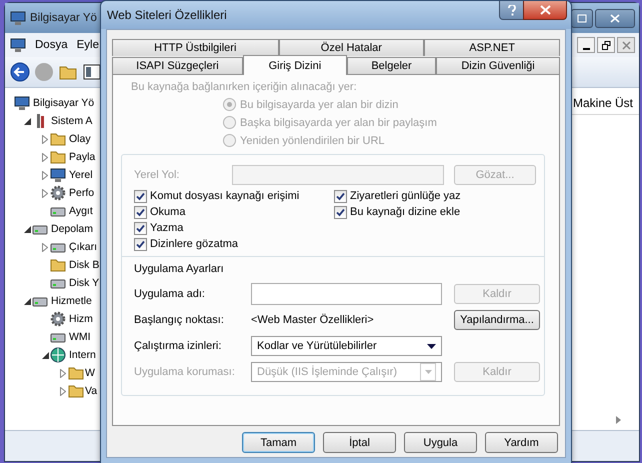 The height and width of the screenshot is (463, 642). Describe the element at coordinates (244, 87) in the screenshot. I see `section-label: Bu kaynağa bağlanırken içeriğin alınacağı yer:` at that location.